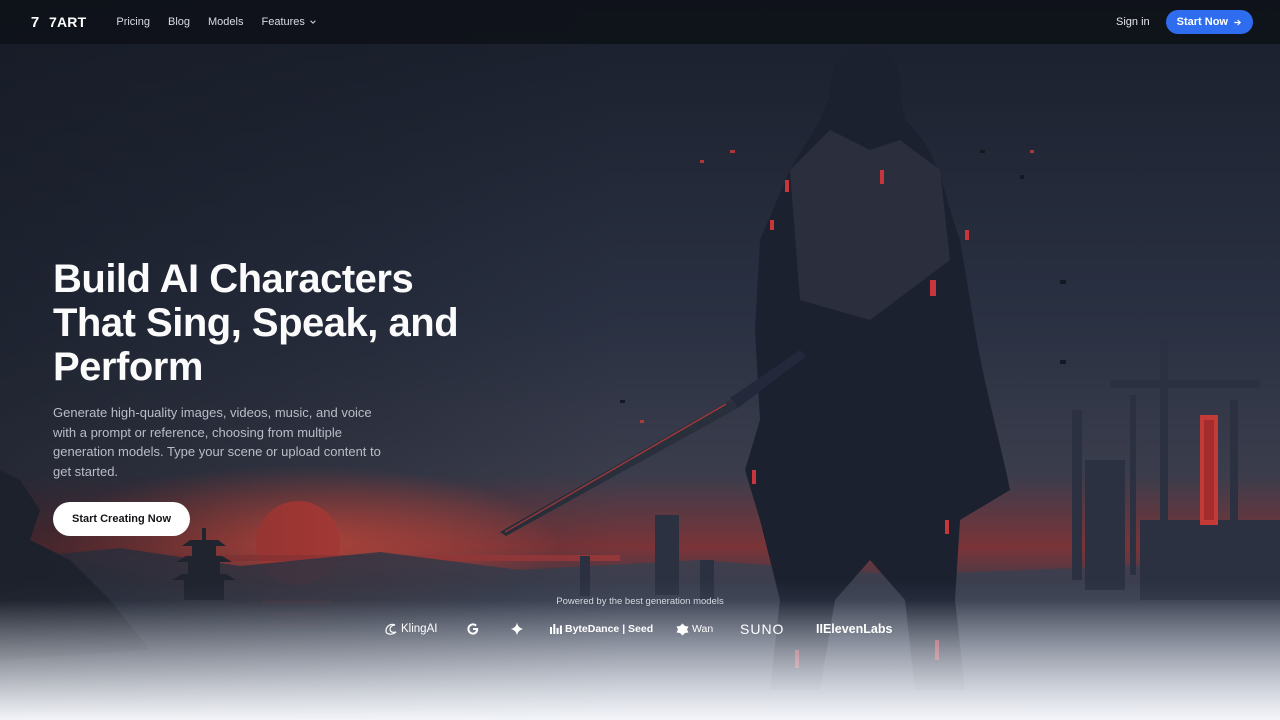 The height and width of the screenshot is (720, 1280). What do you see at coordinates (128, 367) in the screenshot?
I see `hero-title-line: Perform` at bounding box center [128, 367].